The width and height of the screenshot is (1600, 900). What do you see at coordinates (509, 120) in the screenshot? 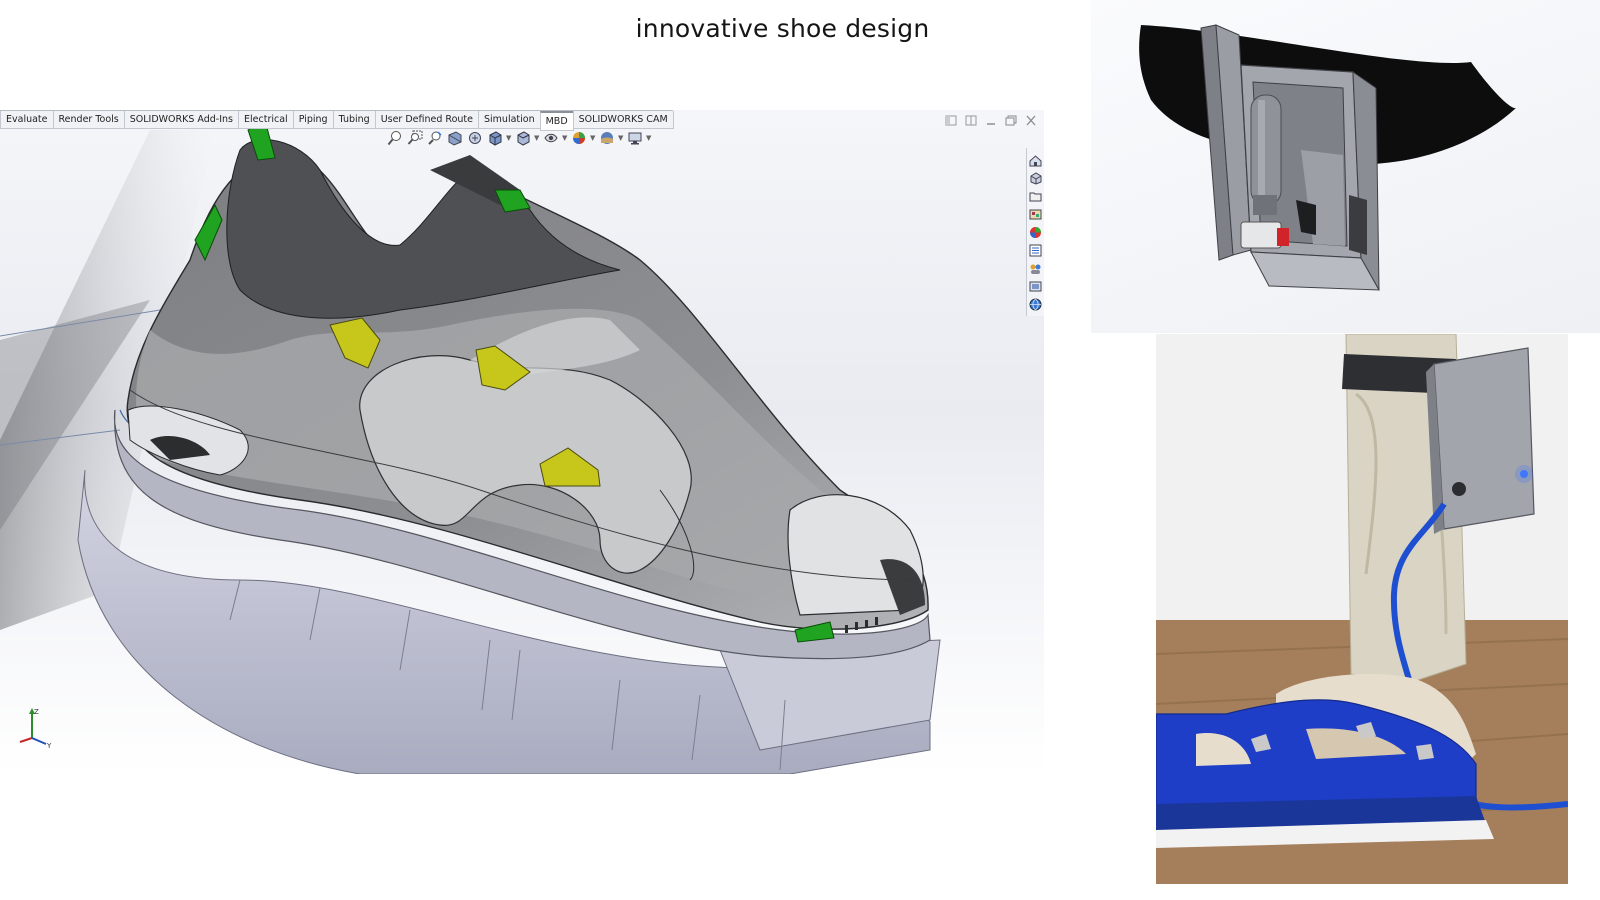
I see `tab-simulation: Simulation` at bounding box center [509, 120].